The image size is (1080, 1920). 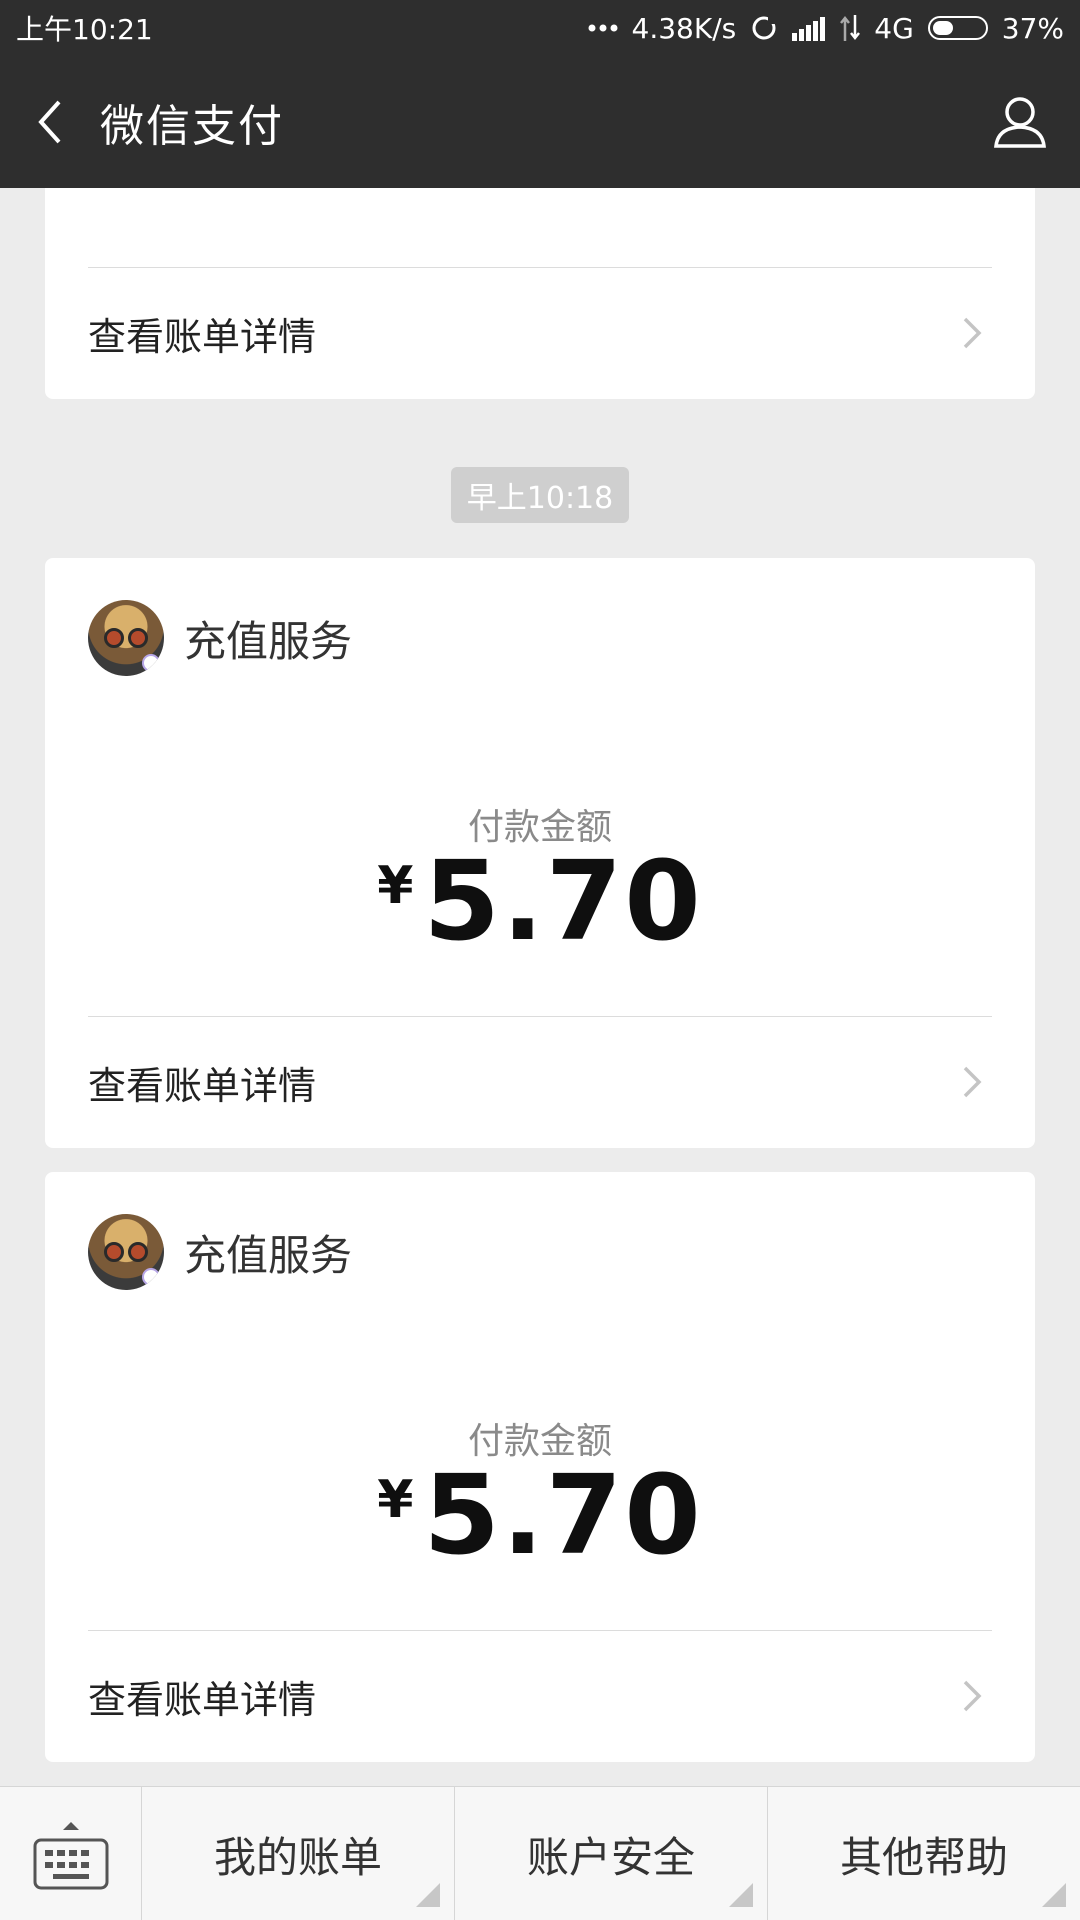 I want to click on menu-account-security: 账户安全, so click(x=611, y=1853).